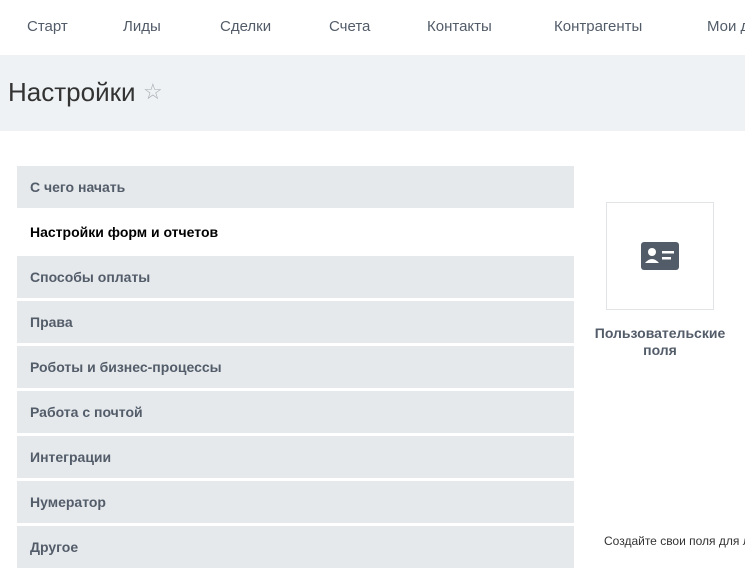 This screenshot has width=745, height=579. What do you see at coordinates (295, 187) in the screenshot?
I see `menu-item-getting-started: С чего начать` at bounding box center [295, 187].